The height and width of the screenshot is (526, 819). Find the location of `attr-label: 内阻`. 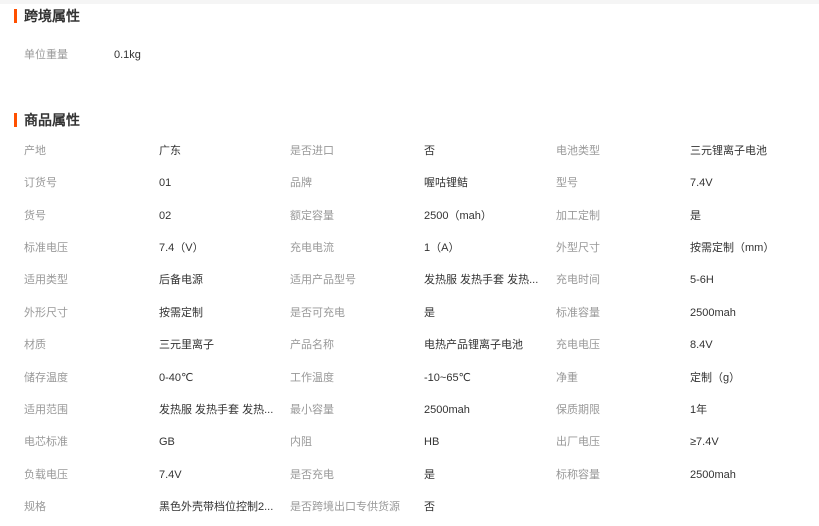

attr-label: 内阻 is located at coordinates (301, 442).